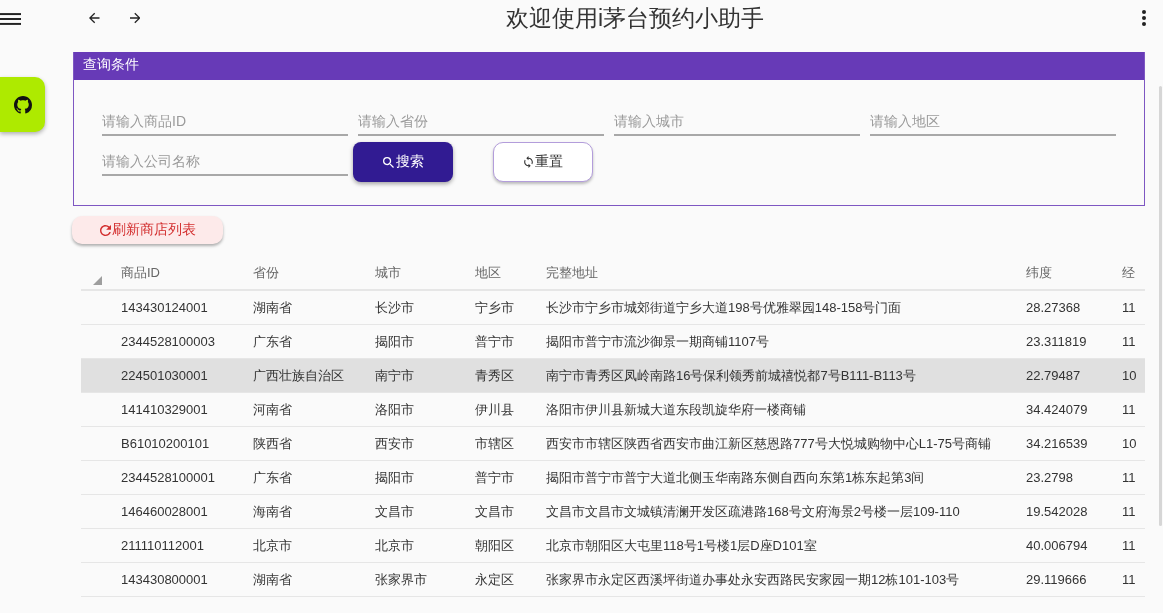  What do you see at coordinates (403, 162) in the screenshot?
I see `search-button: 搜索` at bounding box center [403, 162].